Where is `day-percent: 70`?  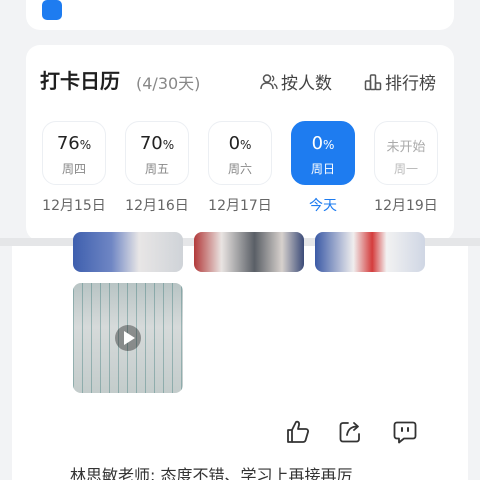 day-percent: 70 is located at coordinates (151, 143).